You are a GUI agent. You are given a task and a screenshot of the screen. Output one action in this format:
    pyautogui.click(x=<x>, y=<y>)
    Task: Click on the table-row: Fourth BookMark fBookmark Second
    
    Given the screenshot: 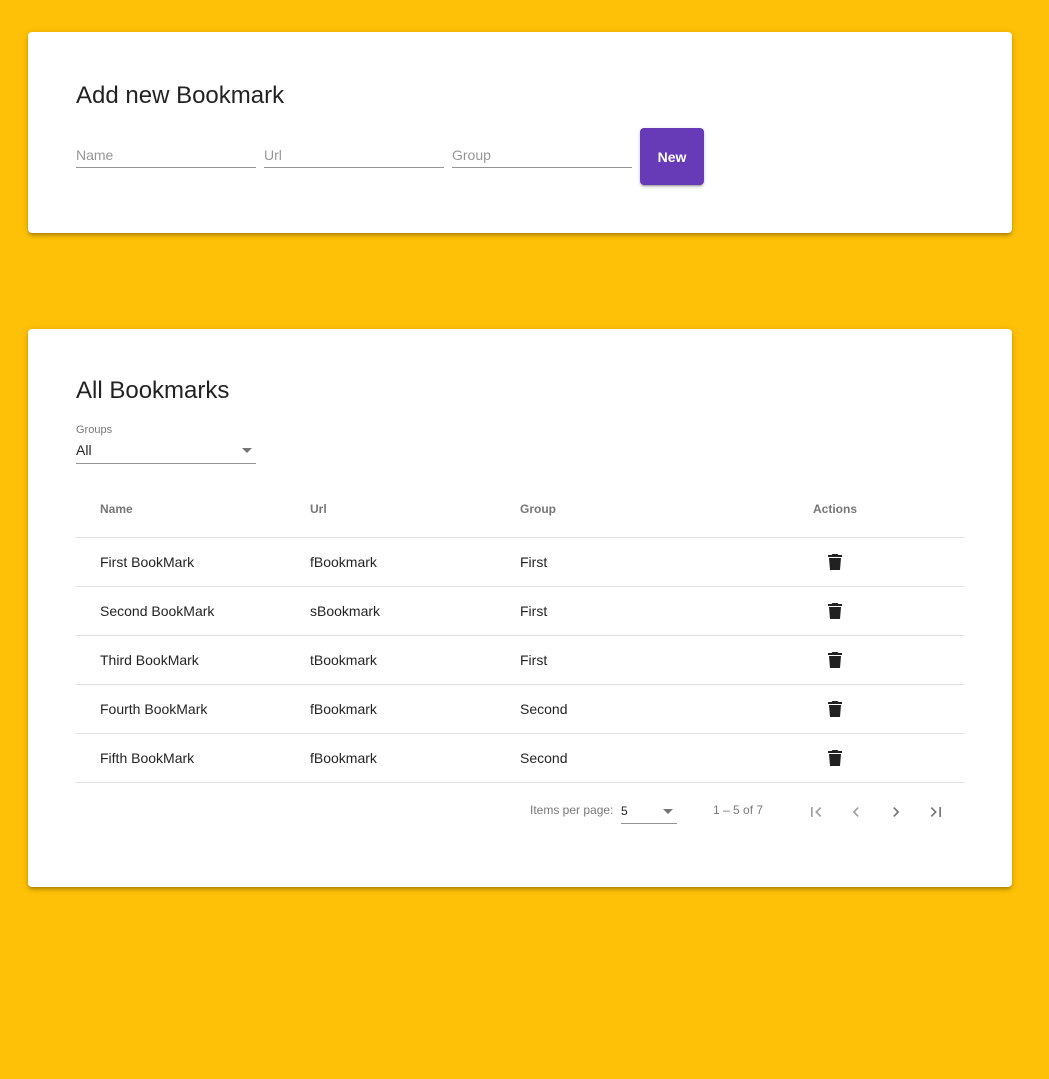 What is the action you would take?
    pyautogui.click(x=520, y=709)
    